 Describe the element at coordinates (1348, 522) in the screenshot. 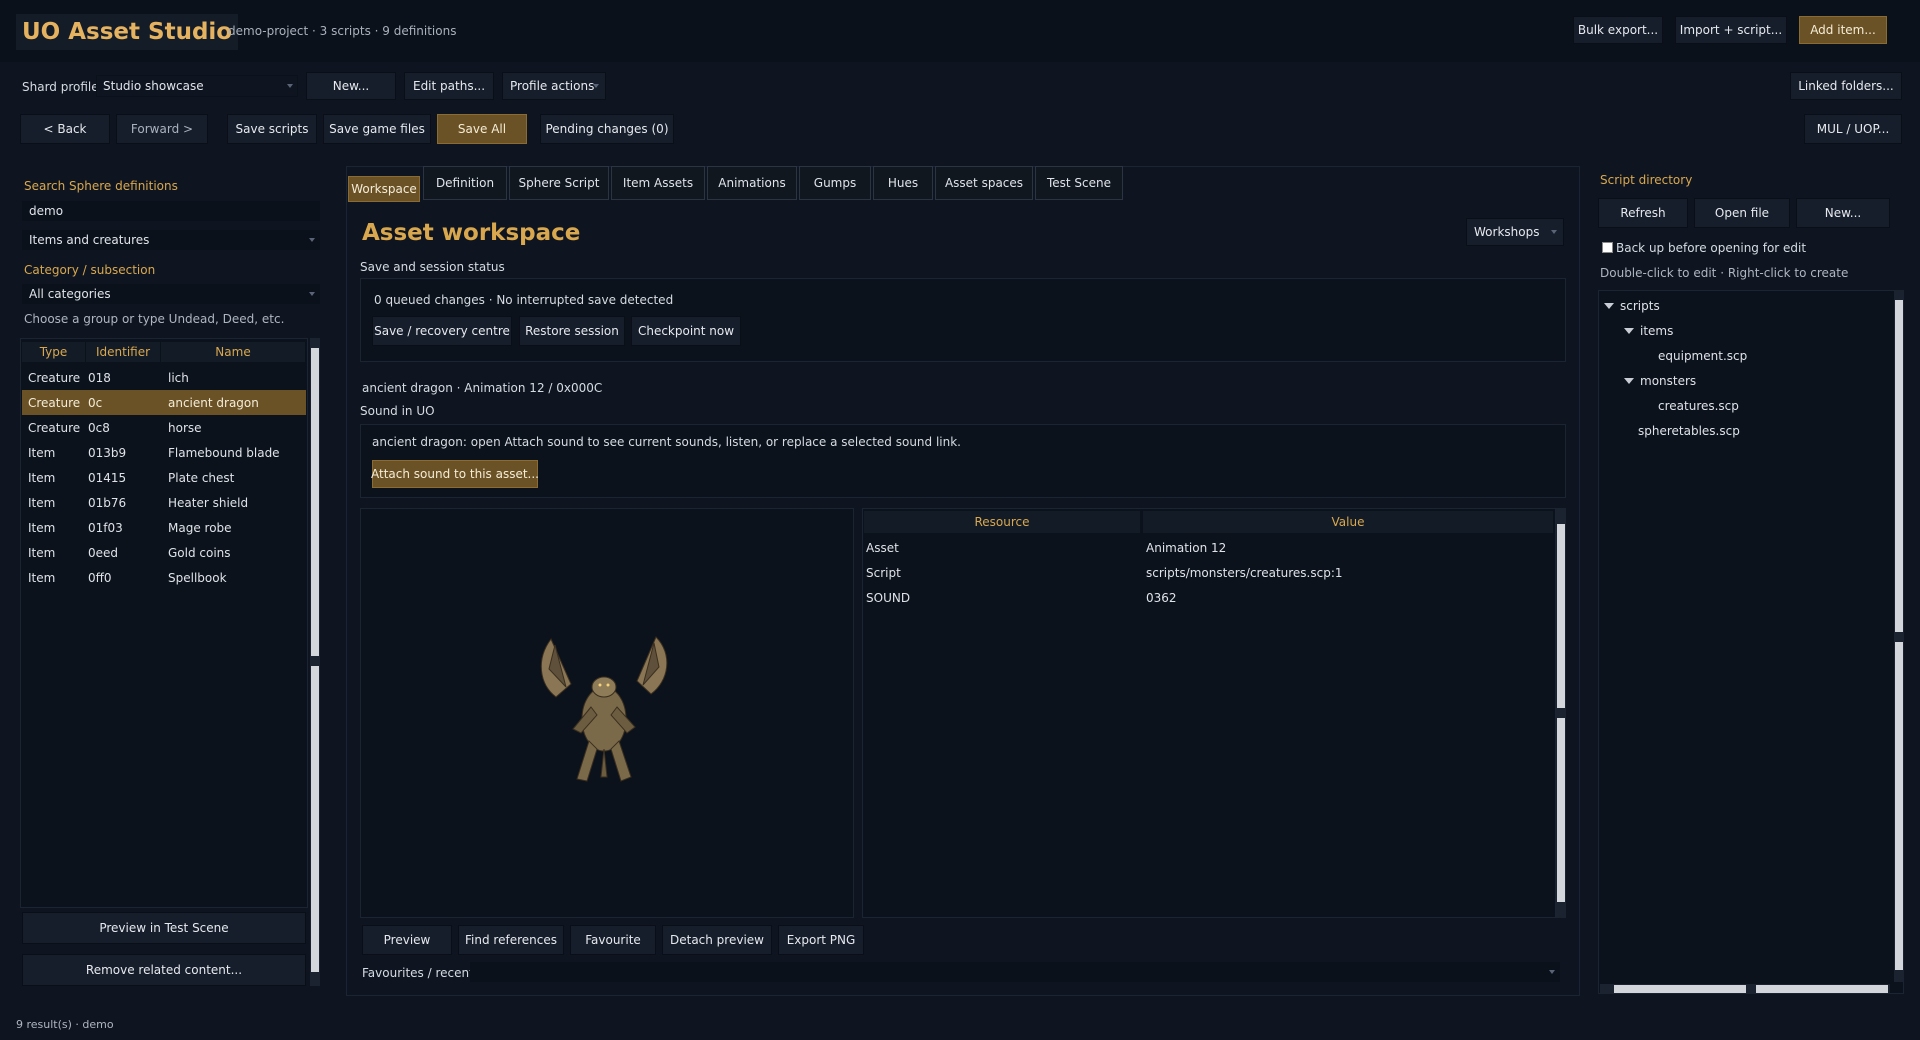

I see `column-header-value: Value` at that location.